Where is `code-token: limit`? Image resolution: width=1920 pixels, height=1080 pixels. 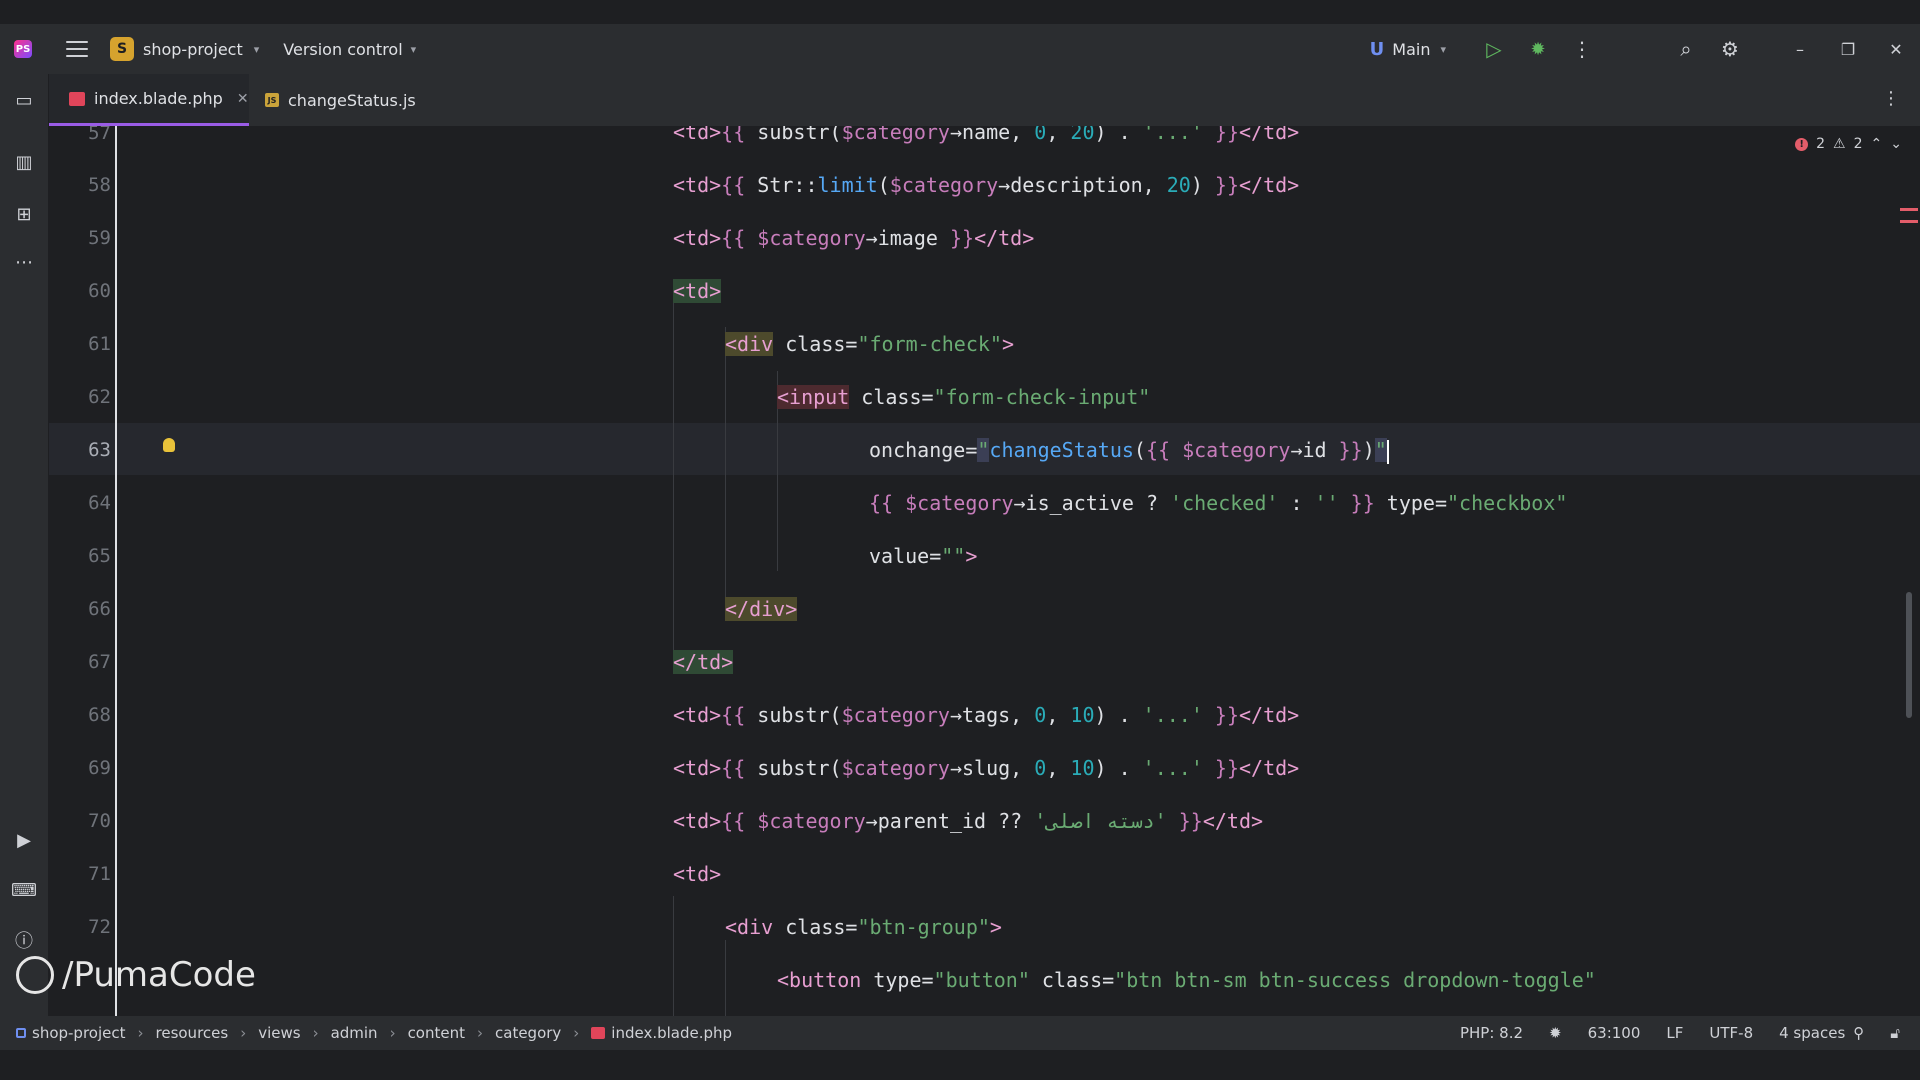 code-token: limit is located at coordinates (847, 185).